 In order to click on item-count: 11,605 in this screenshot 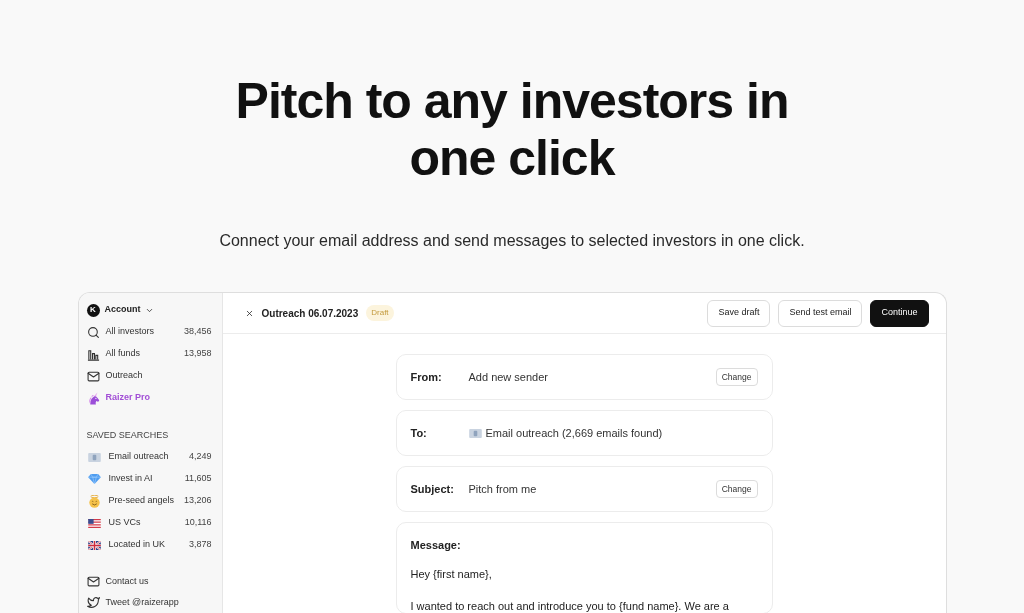, I will do `click(198, 479)`.